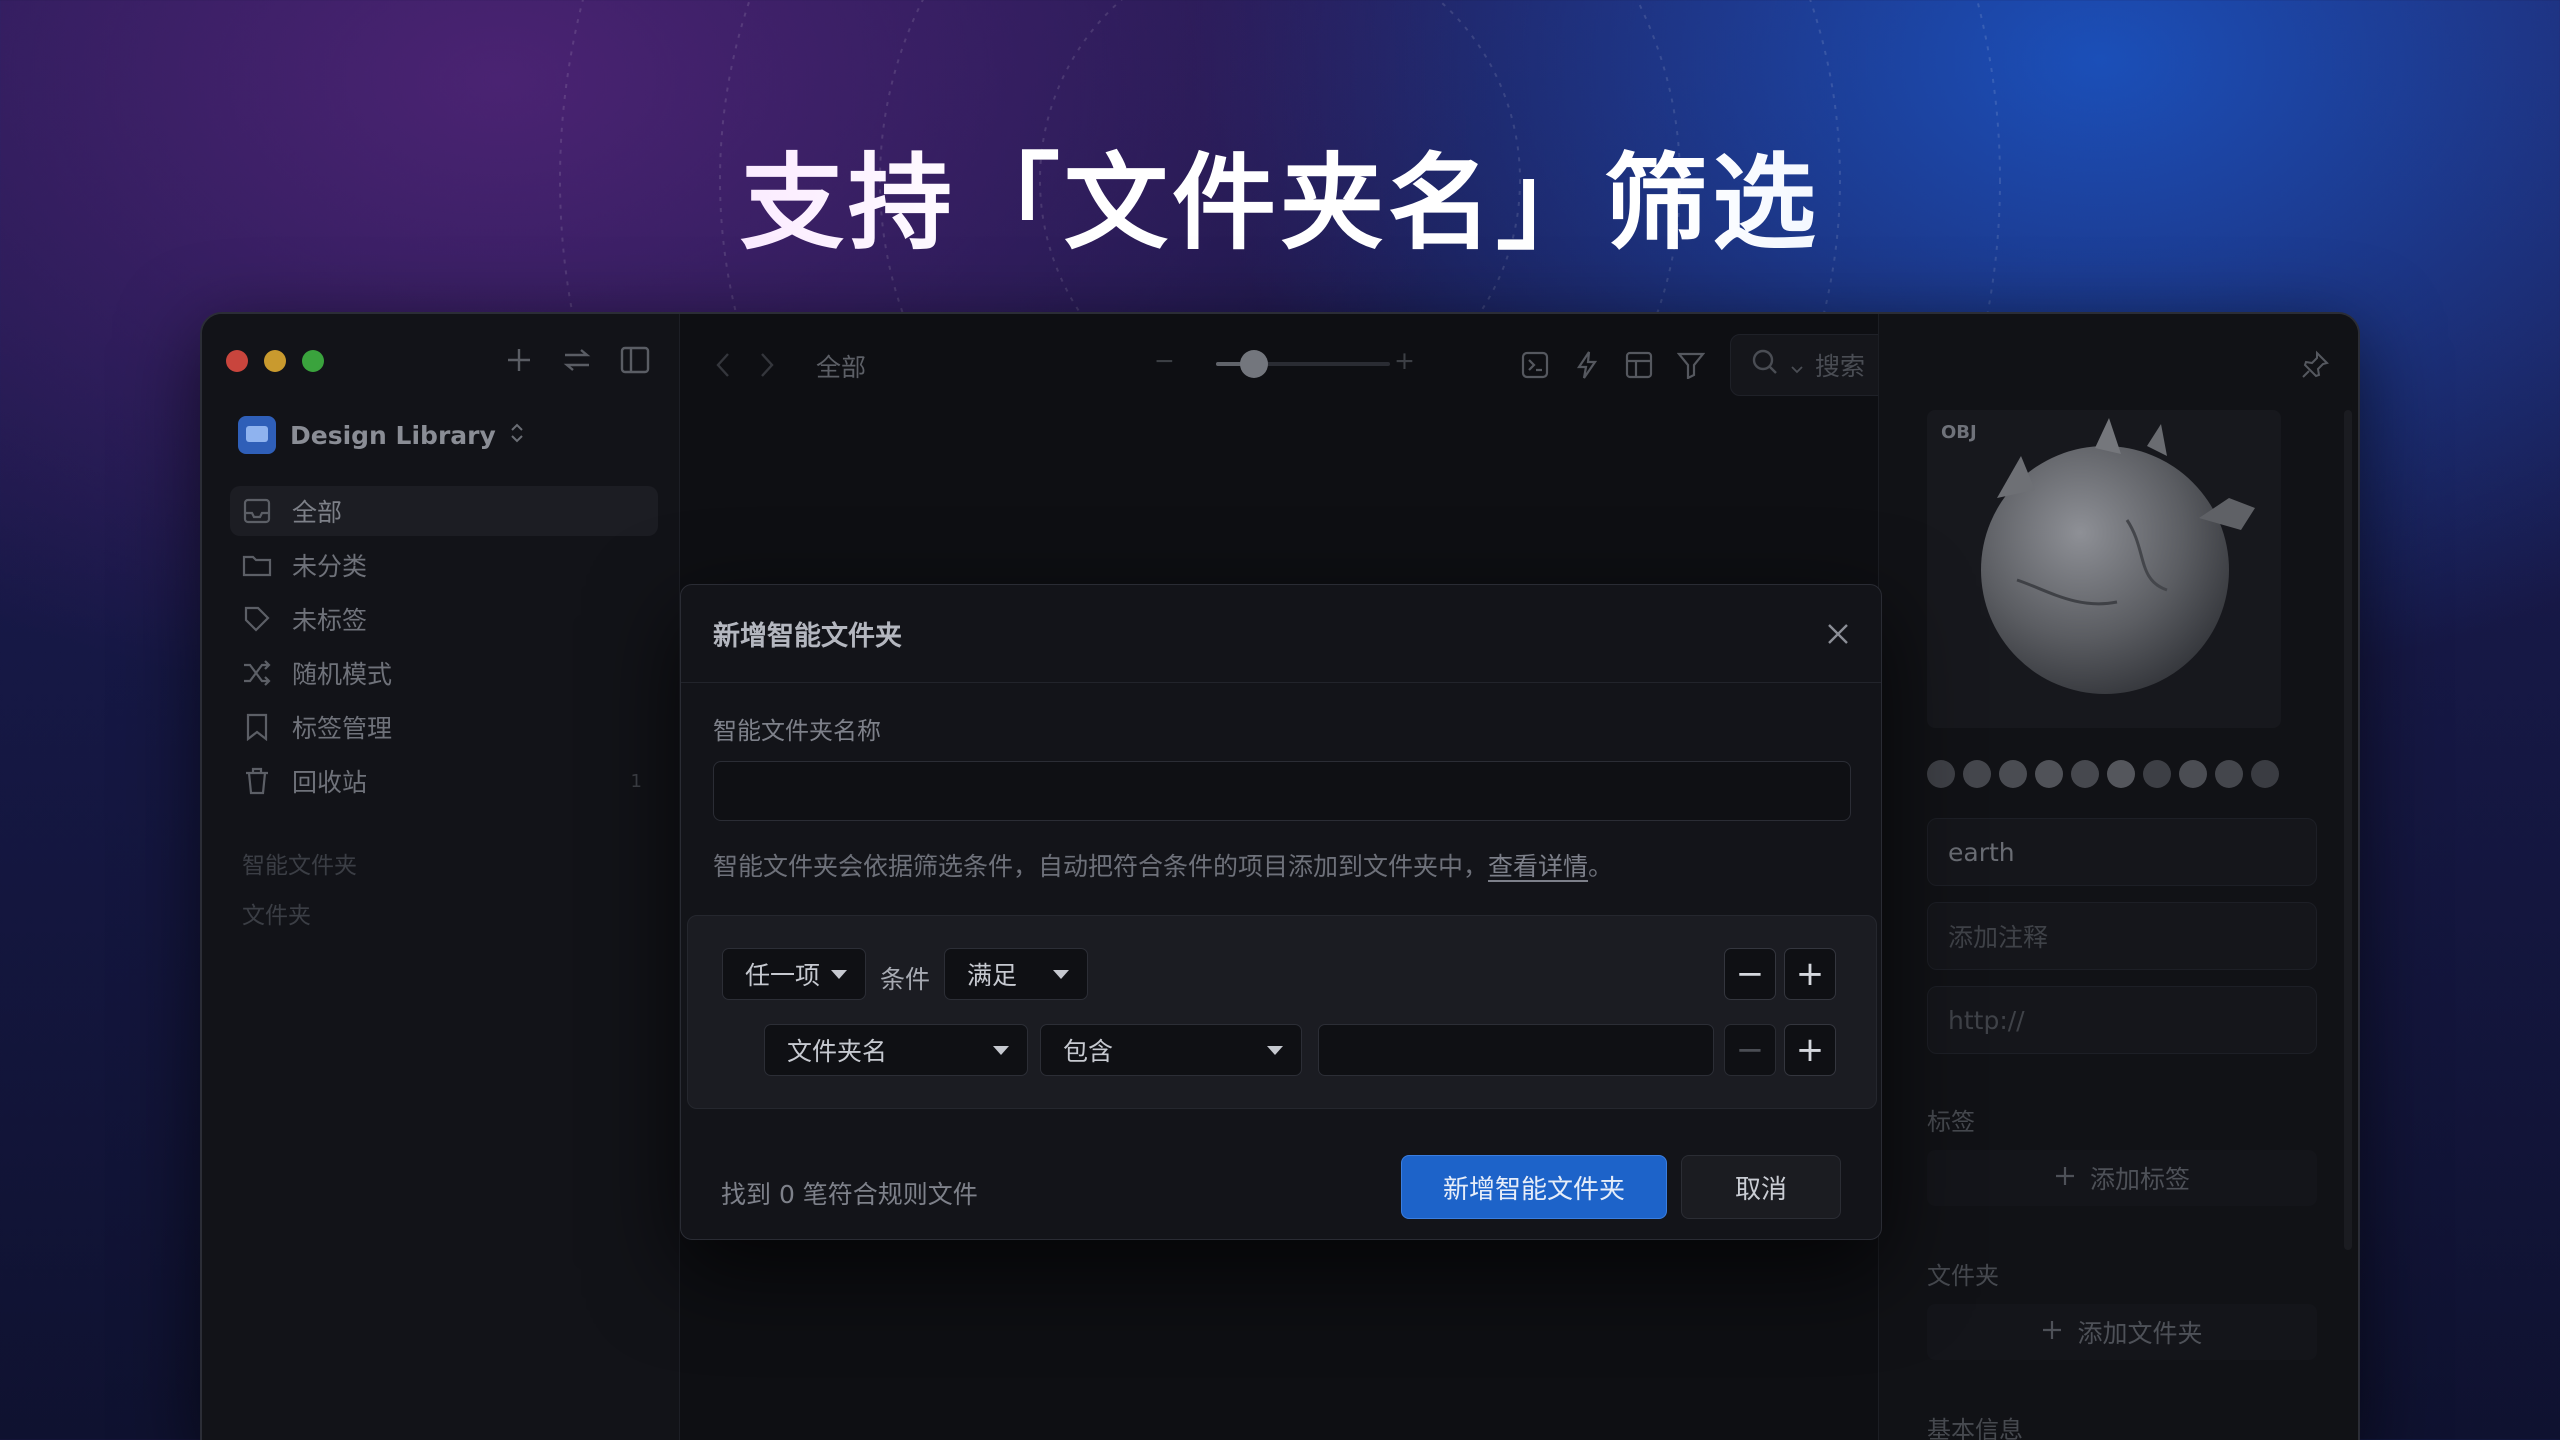 The width and height of the screenshot is (2560, 1440). I want to click on asset-preview: OBJ, so click(2104, 569).